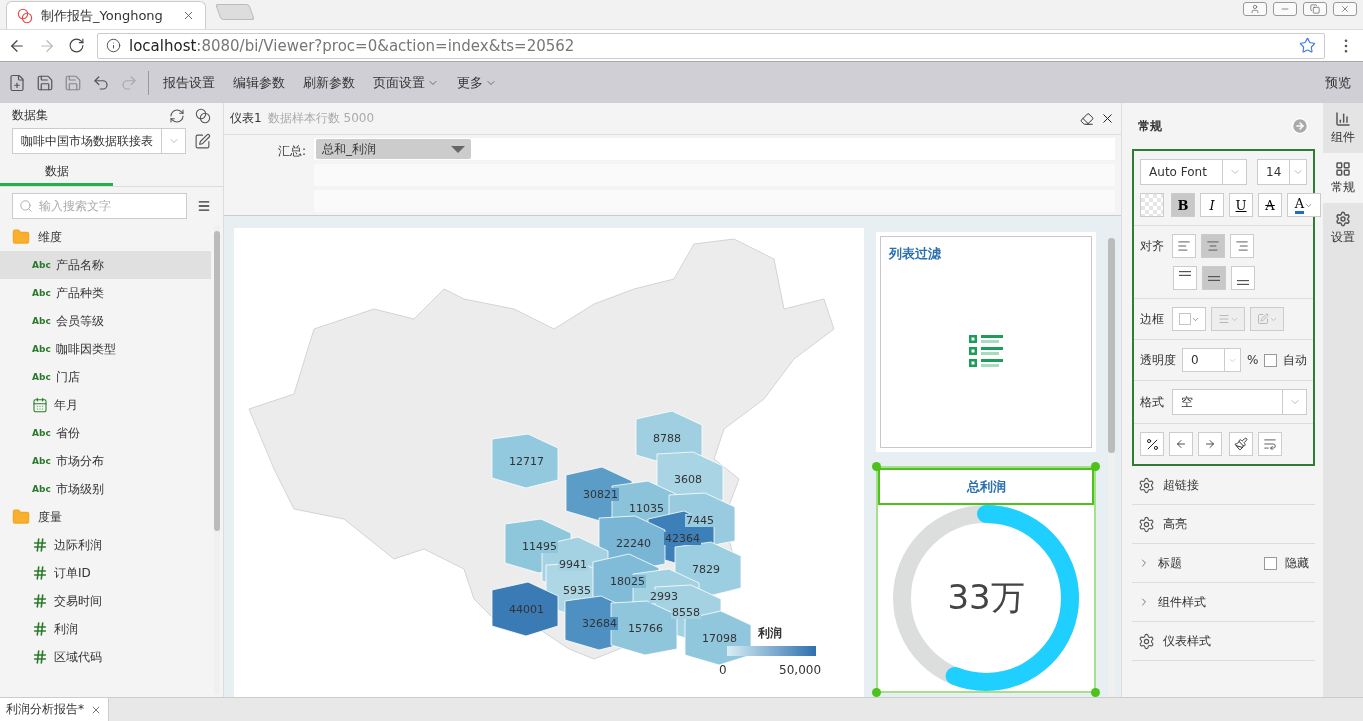 This screenshot has width=1363, height=721. I want to click on redo-icon, so click(129, 82).